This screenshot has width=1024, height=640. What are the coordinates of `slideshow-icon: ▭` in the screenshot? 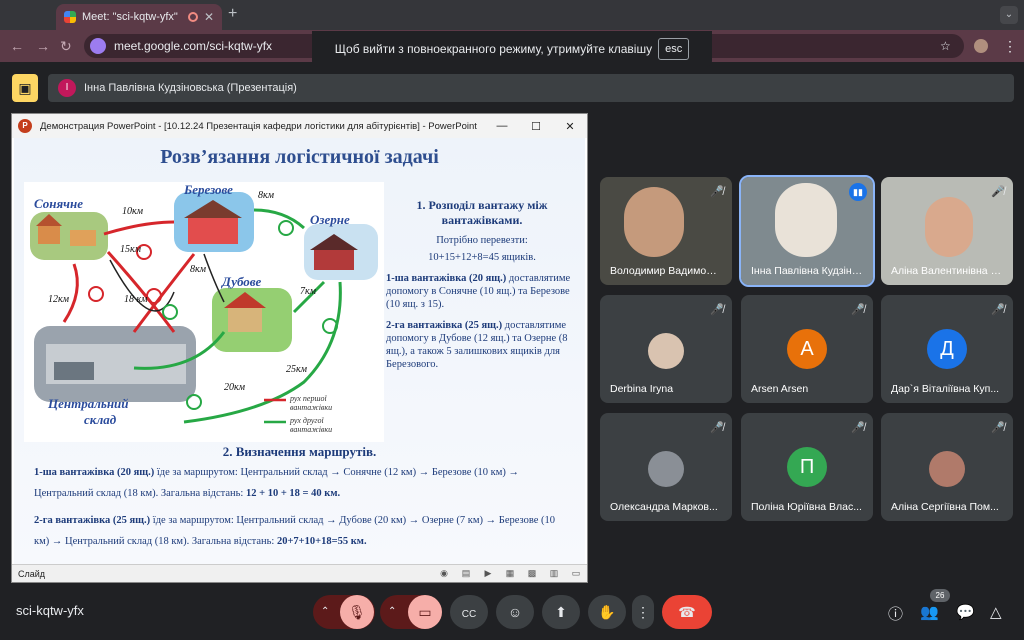 It's located at (576, 573).